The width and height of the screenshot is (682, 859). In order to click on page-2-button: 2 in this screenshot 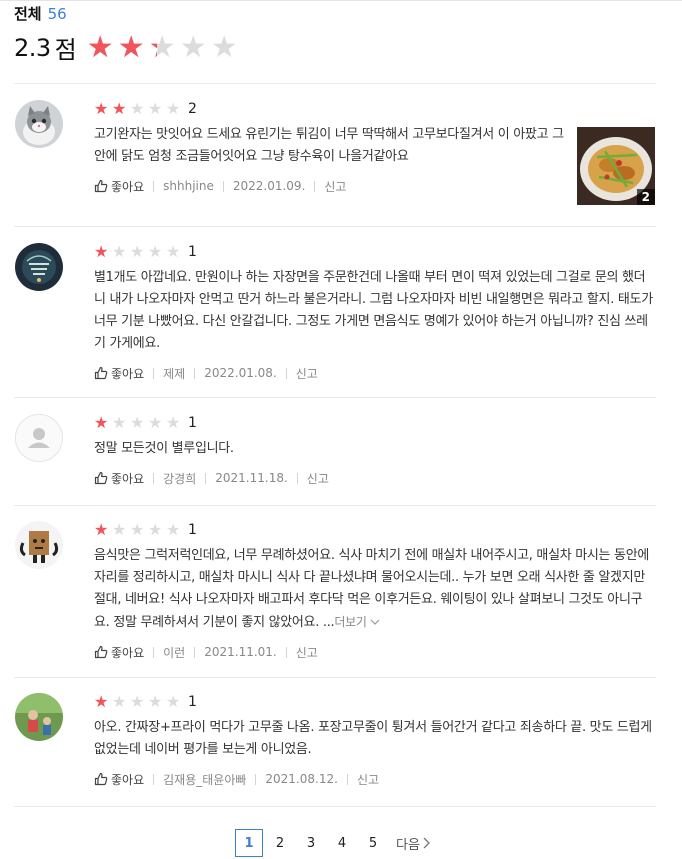, I will do `click(280, 843)`.